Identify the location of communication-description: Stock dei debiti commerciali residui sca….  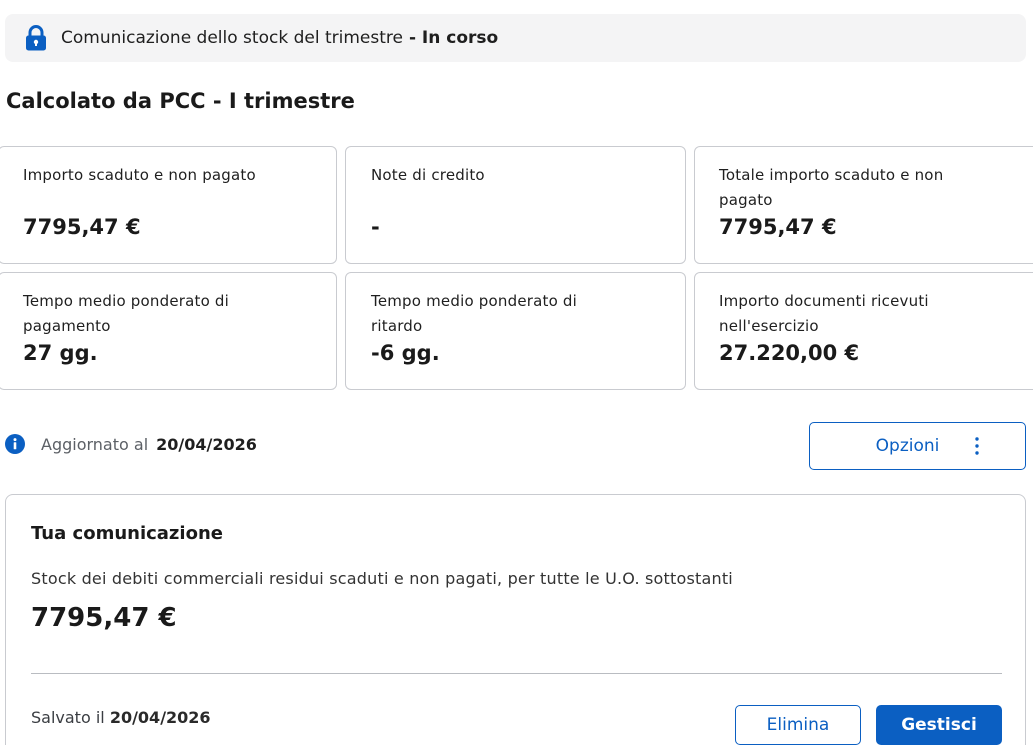
(382, 578).